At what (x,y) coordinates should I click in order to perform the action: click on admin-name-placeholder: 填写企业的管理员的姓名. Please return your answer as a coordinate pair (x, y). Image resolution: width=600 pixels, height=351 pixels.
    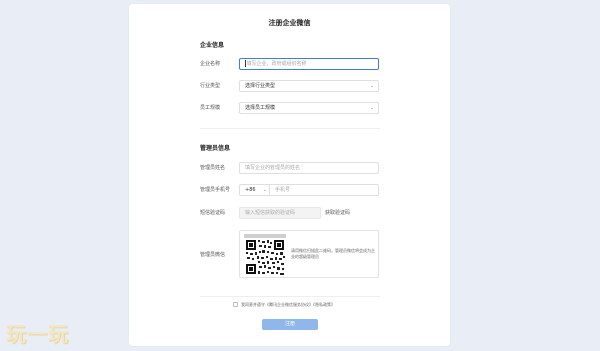
    Looking at the image, I should click on (273, 168).